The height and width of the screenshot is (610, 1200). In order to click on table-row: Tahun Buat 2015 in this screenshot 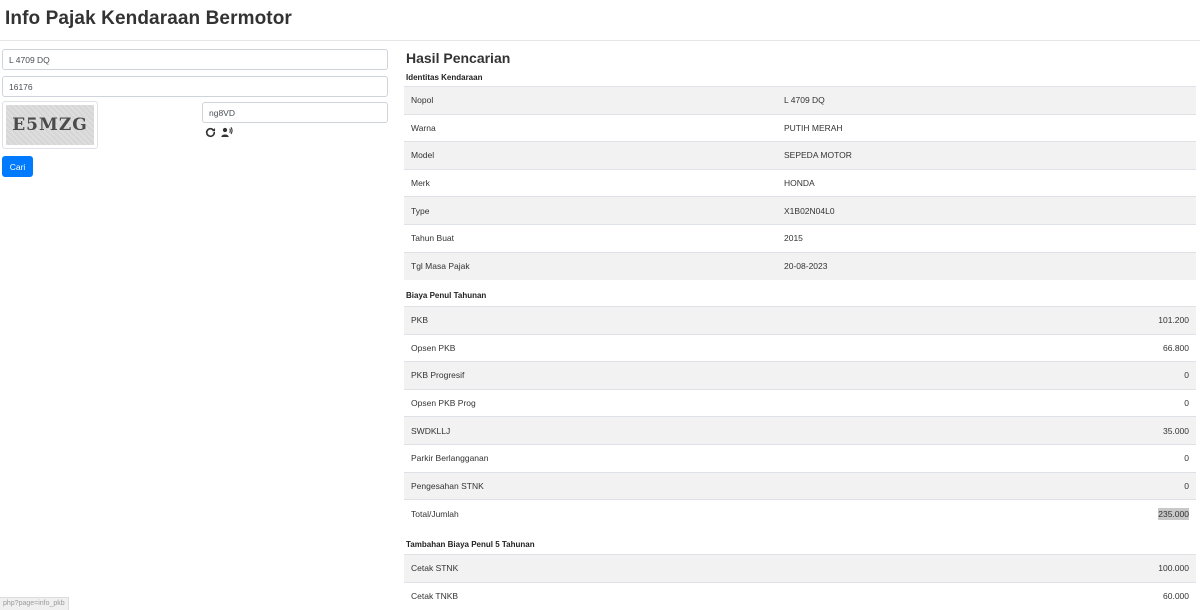, I will do `click(800, 238)`.